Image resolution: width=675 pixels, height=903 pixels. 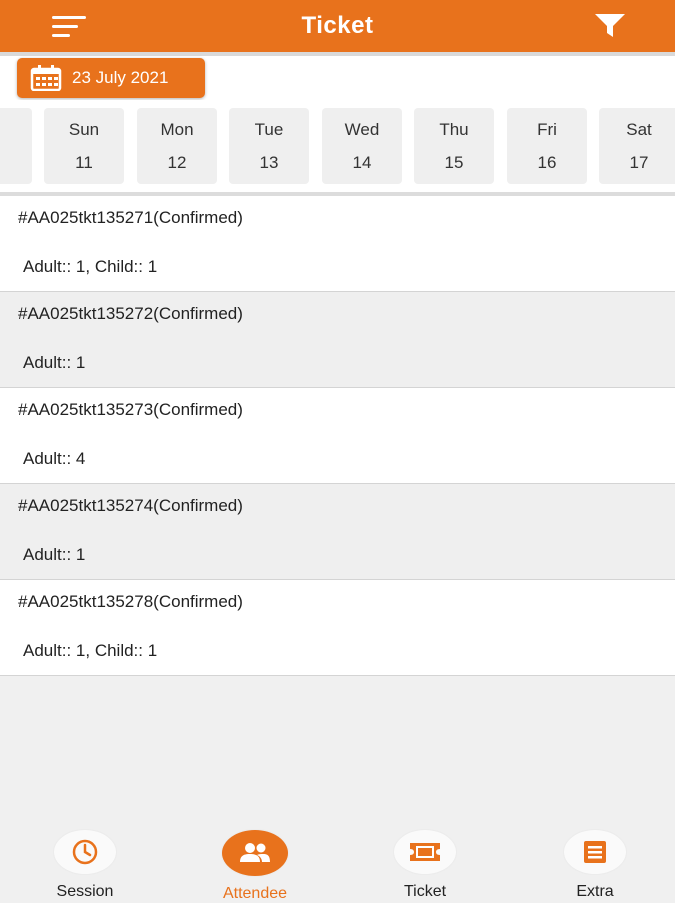 I want to click on day-item-sat: Sat 17, so click(x=637, y=146).